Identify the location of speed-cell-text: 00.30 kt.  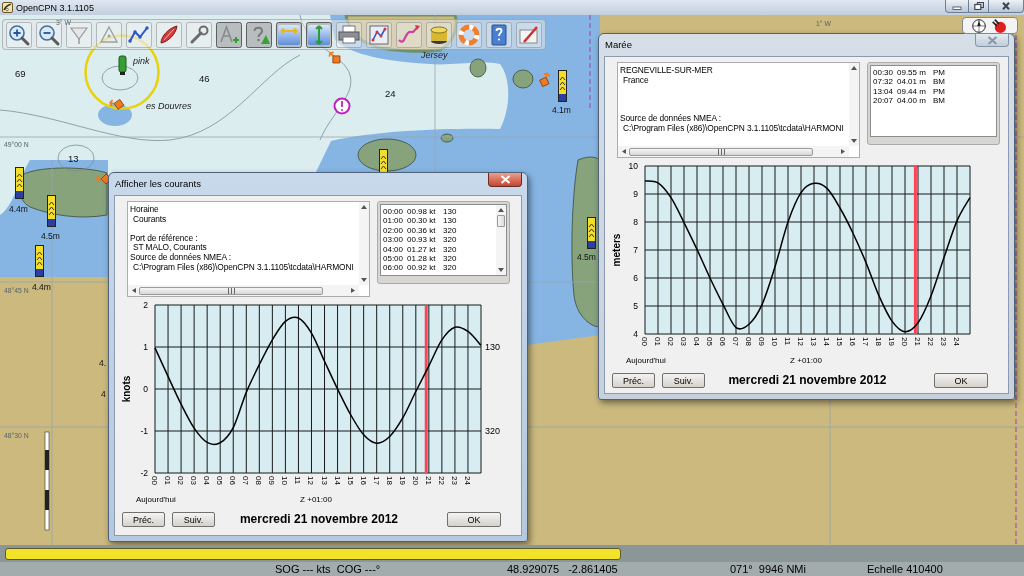
(422, 221).